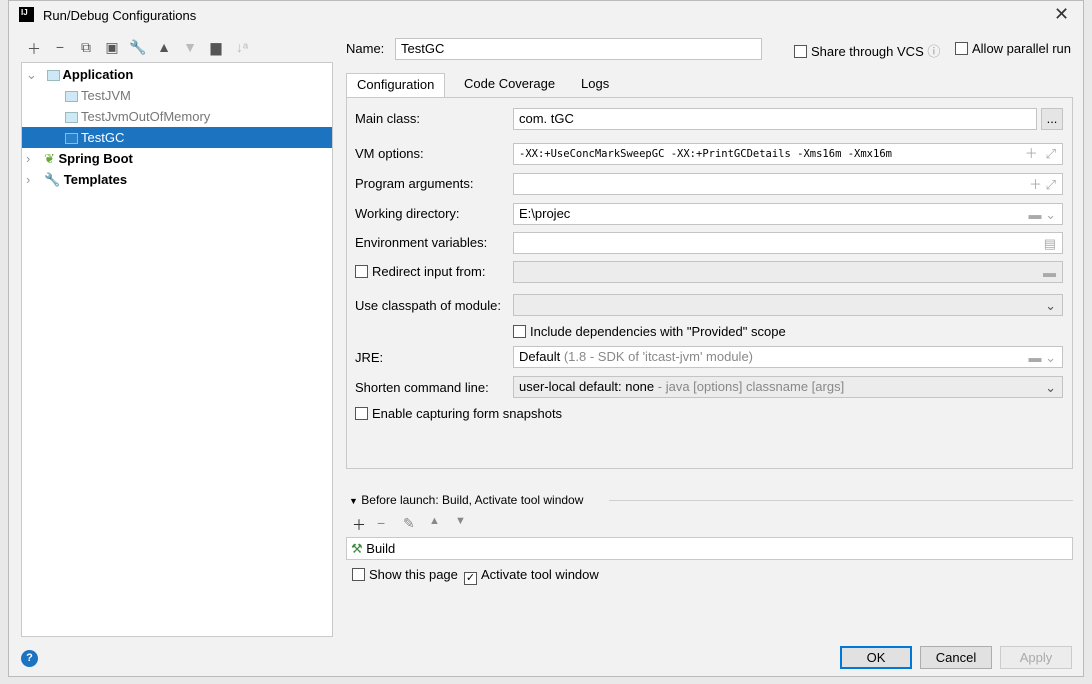 The width and height of the screenshot is (1092, 684). What do you see at coordinates (1061, 14) in the screenshot?
I see `close-icon: ✕` at bounding box center [1061, 14].